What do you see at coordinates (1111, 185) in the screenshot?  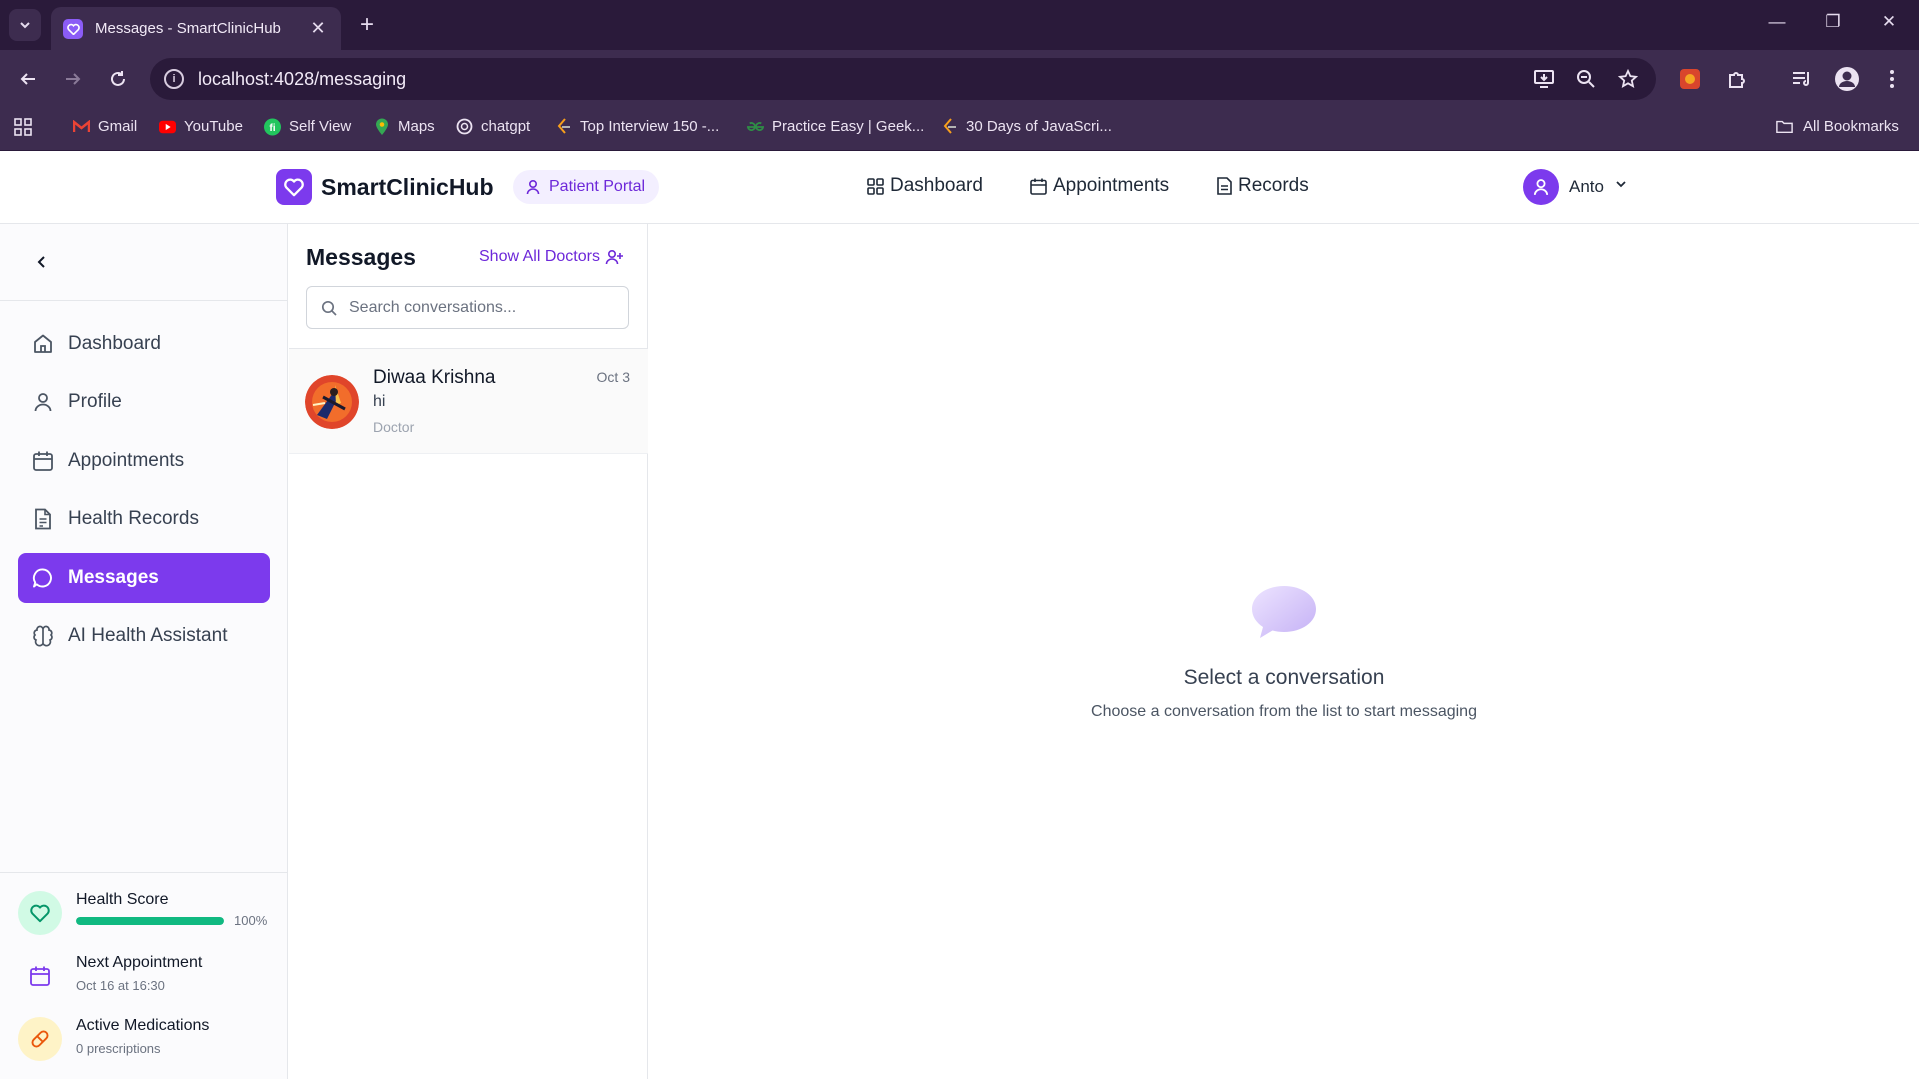 I see `nav-label: Appointments` at bounding box center [1111, 185].